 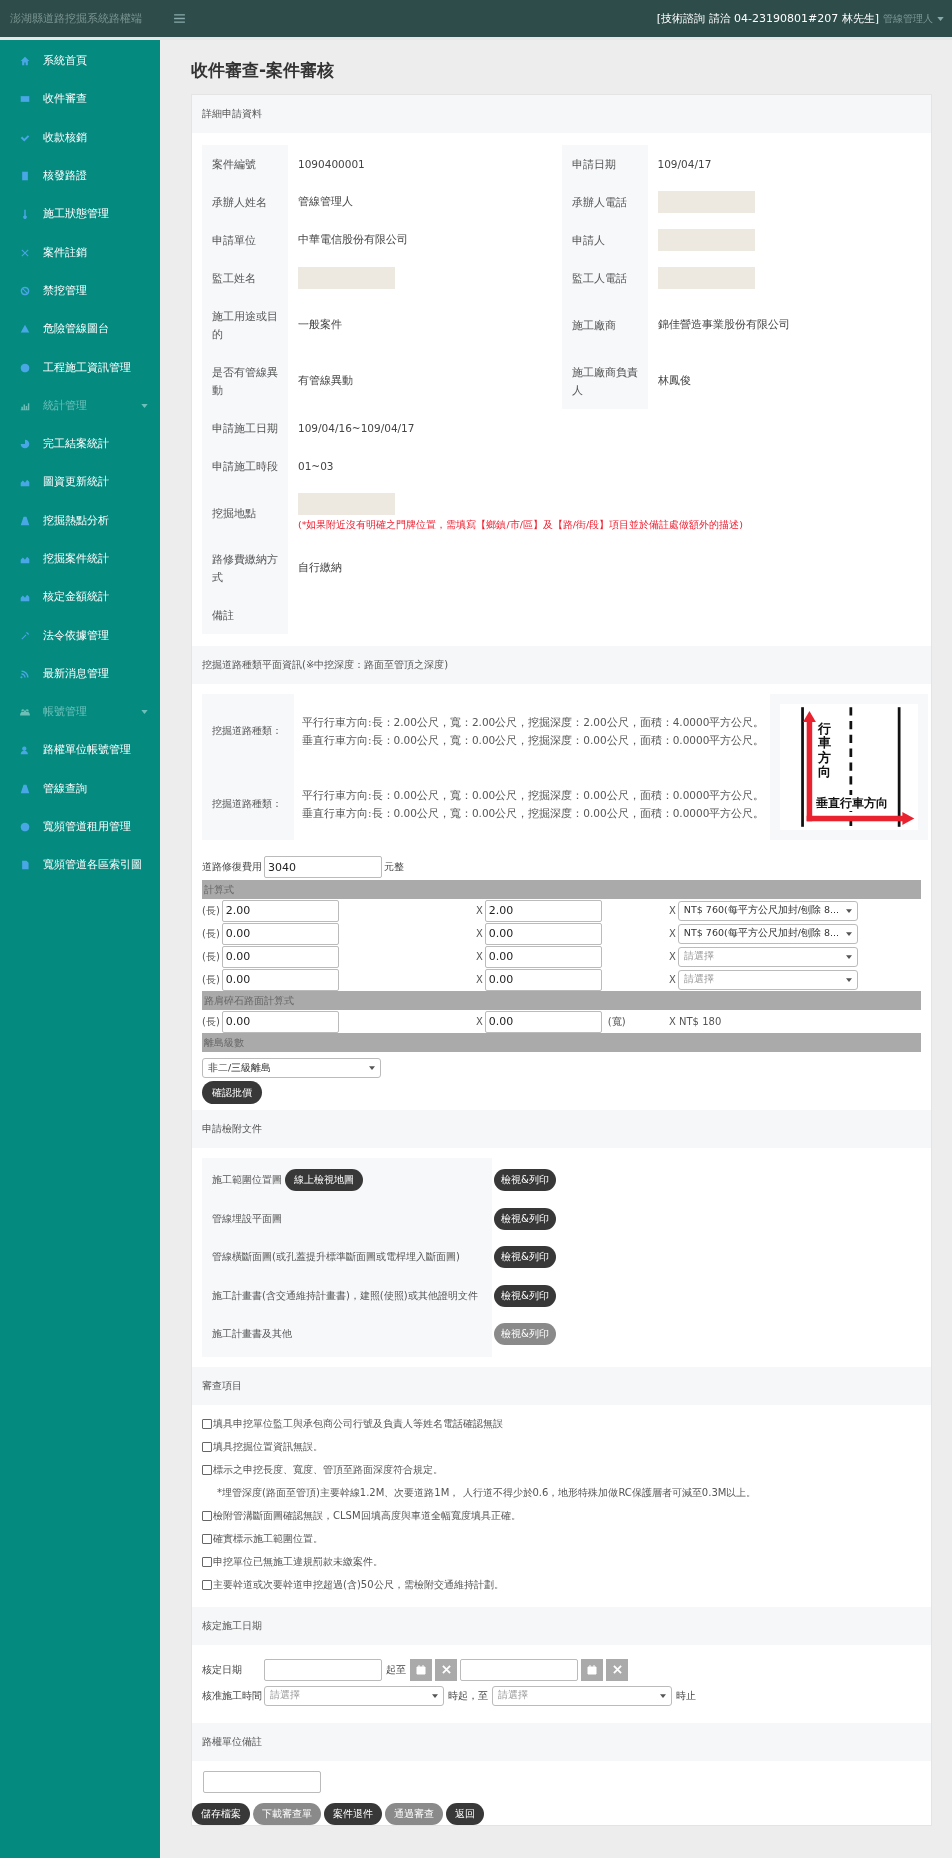 What do you see at coordinates (80, 865) in the screenshot?
I see `sidebar-item: 寬頻管道各區索引圖` at bounding box center [80, 865].